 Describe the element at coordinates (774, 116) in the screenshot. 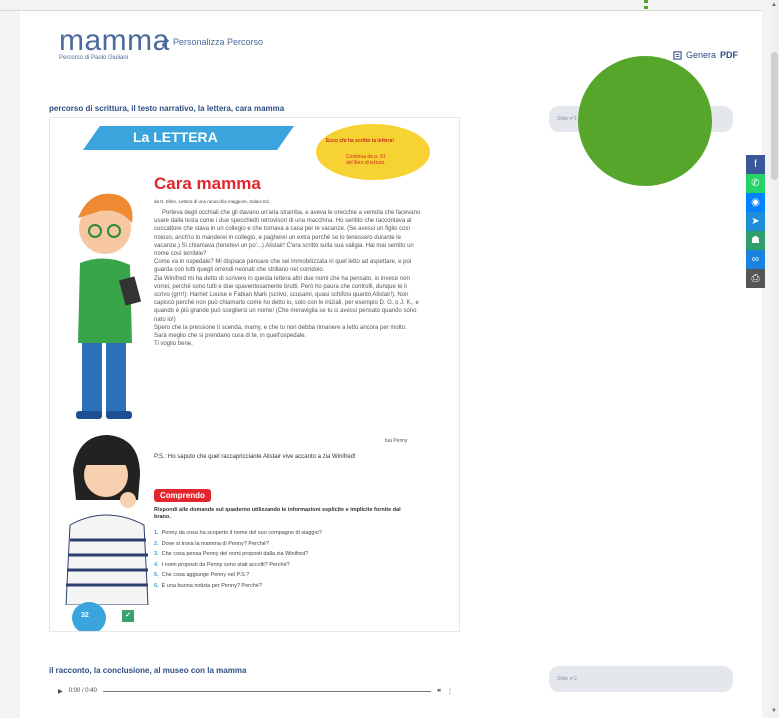

I see `scrollbar-thumb` at that location.